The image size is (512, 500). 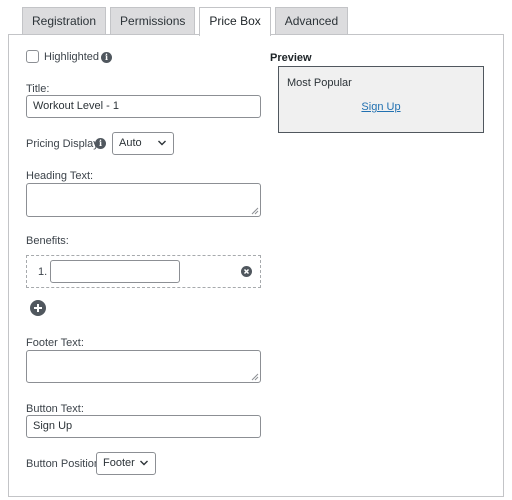 What do you see at coordinates (130, 143) in the screenshot?
I see `pricing-display-value: Auto` at bounding box center [130, 143].